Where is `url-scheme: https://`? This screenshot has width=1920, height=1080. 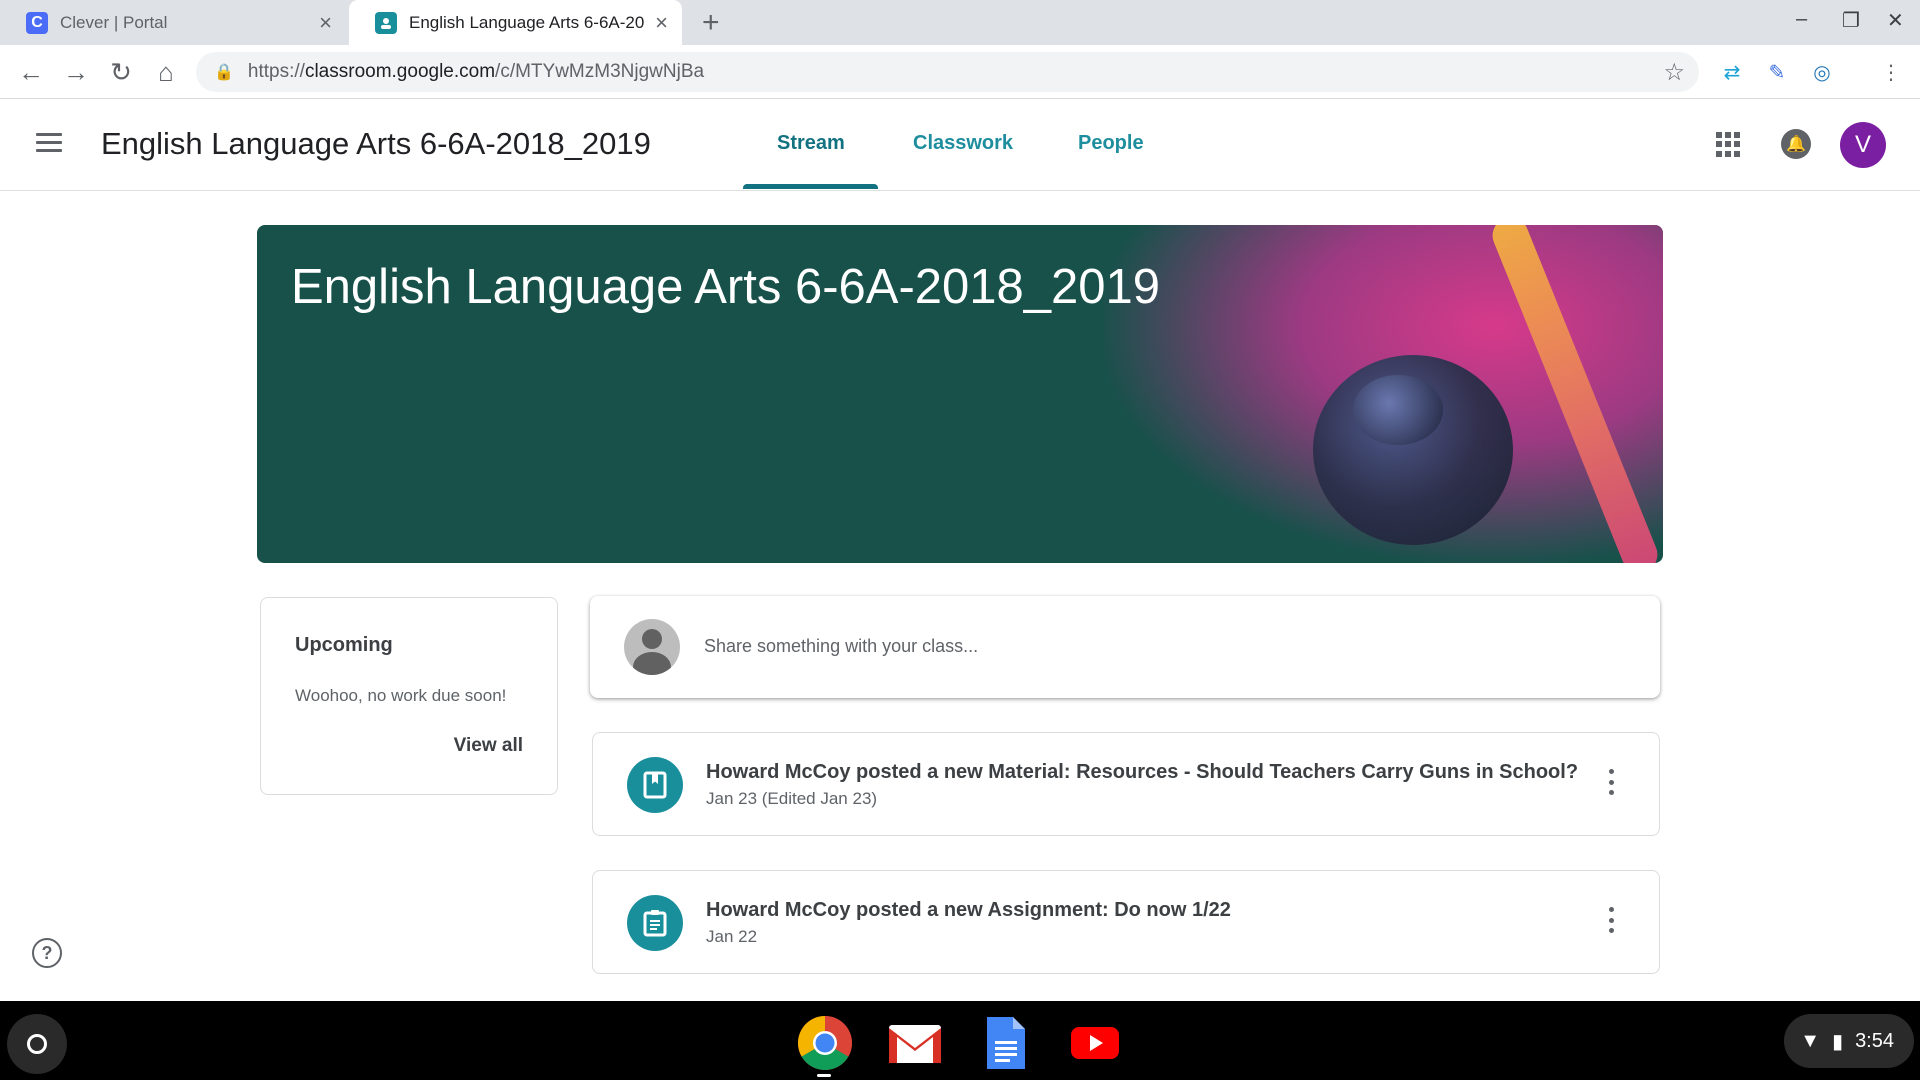
url-scheme: https:// is located at coordinates (276, 71).